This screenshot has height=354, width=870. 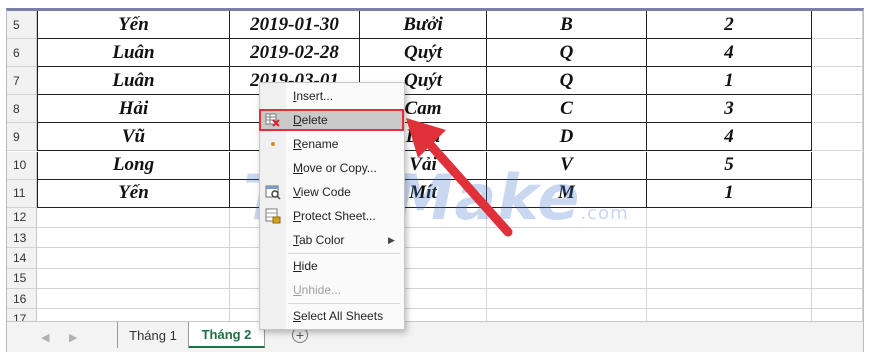 I want to click on cell-name: Long, so click(x=133, y=165).